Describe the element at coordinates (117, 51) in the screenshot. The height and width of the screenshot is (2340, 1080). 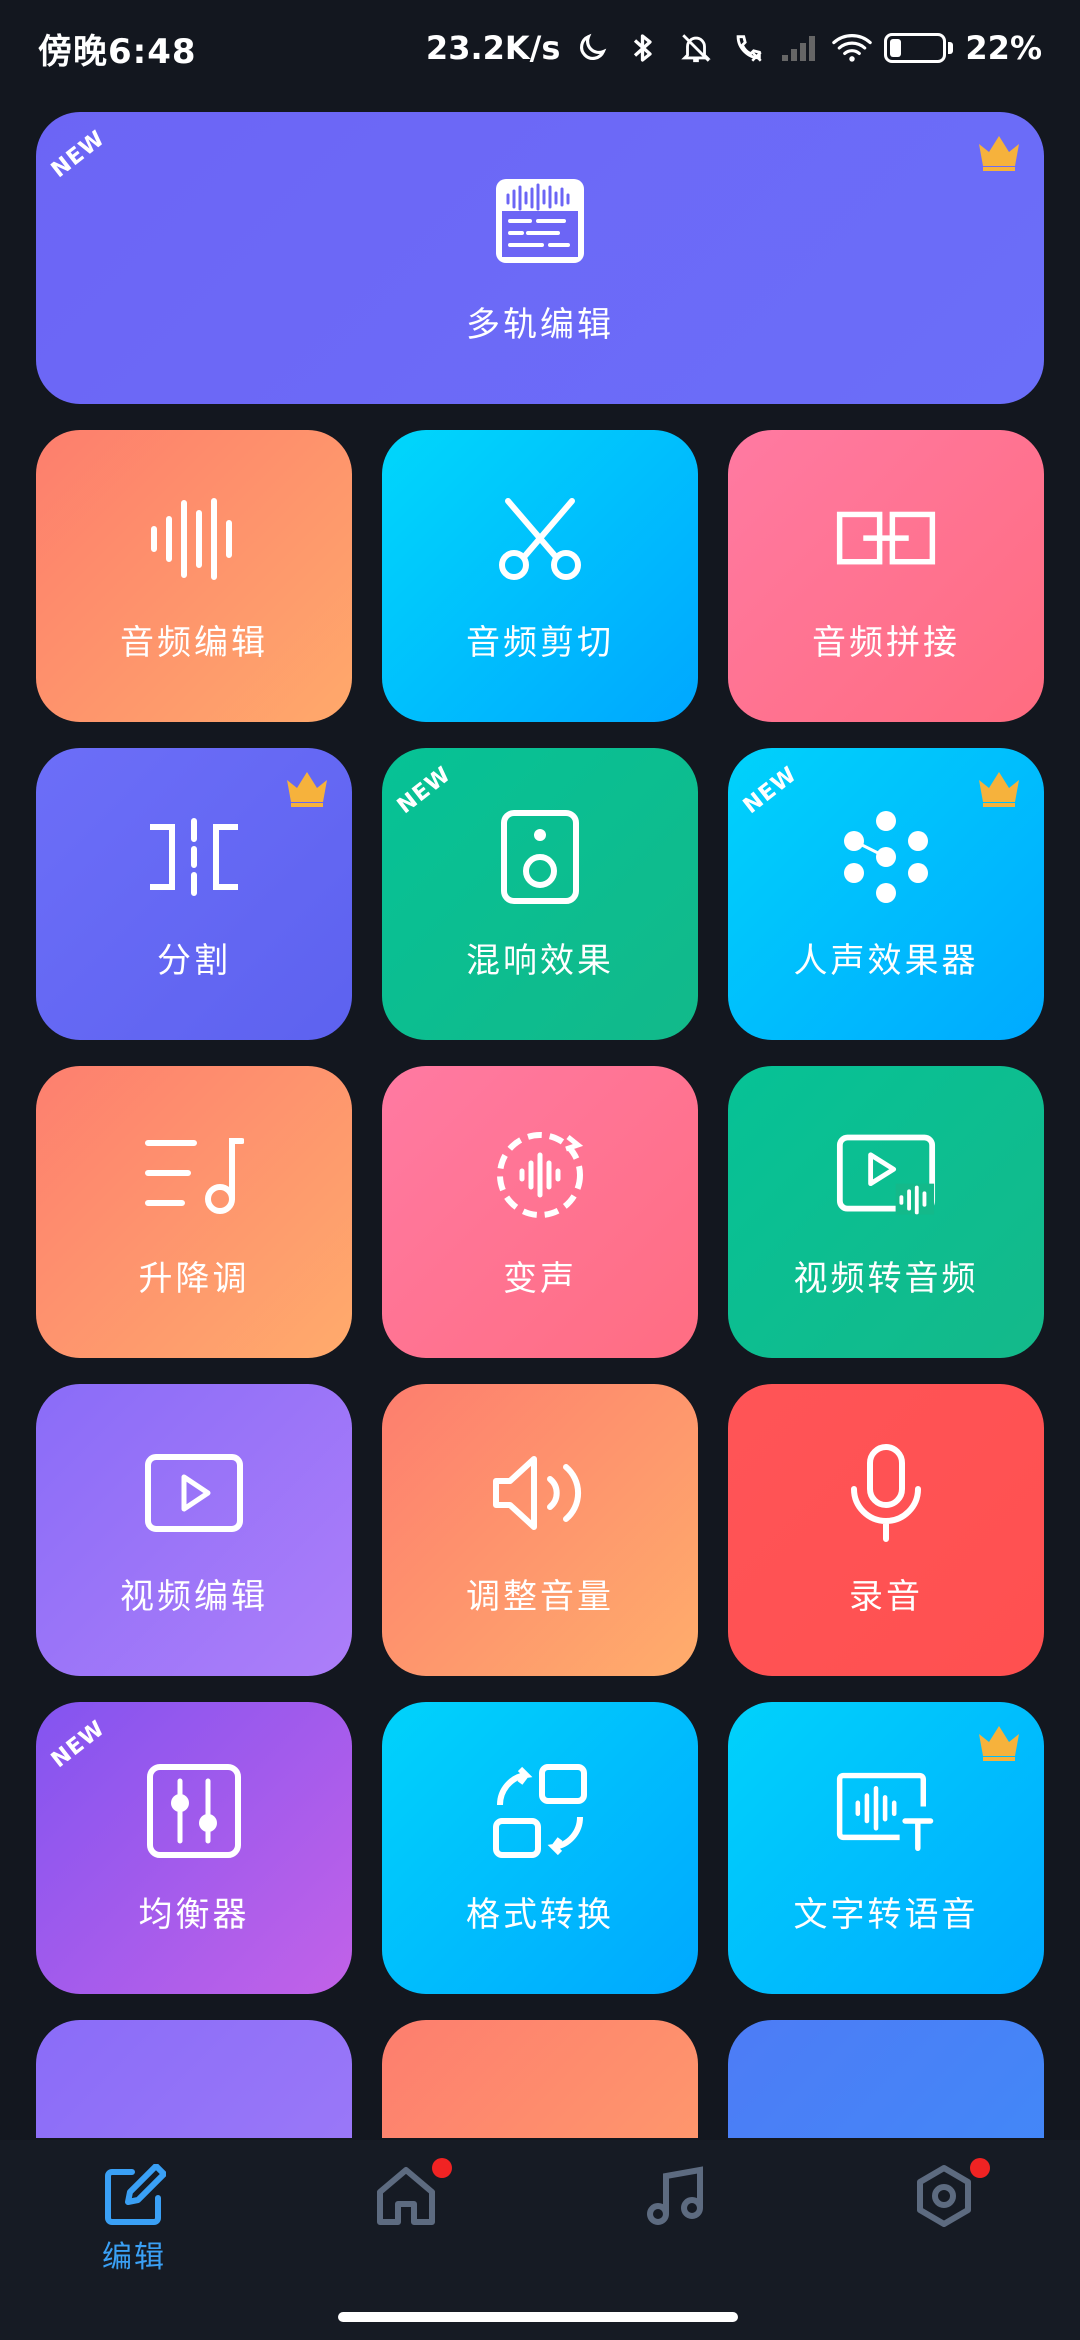
I see `status-time: 傍晚6:48` at that location.